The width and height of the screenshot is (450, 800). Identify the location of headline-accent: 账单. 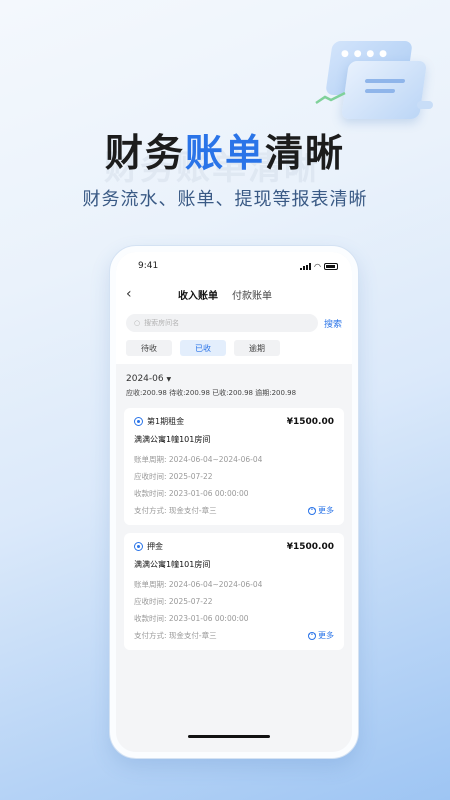
(224, 153).